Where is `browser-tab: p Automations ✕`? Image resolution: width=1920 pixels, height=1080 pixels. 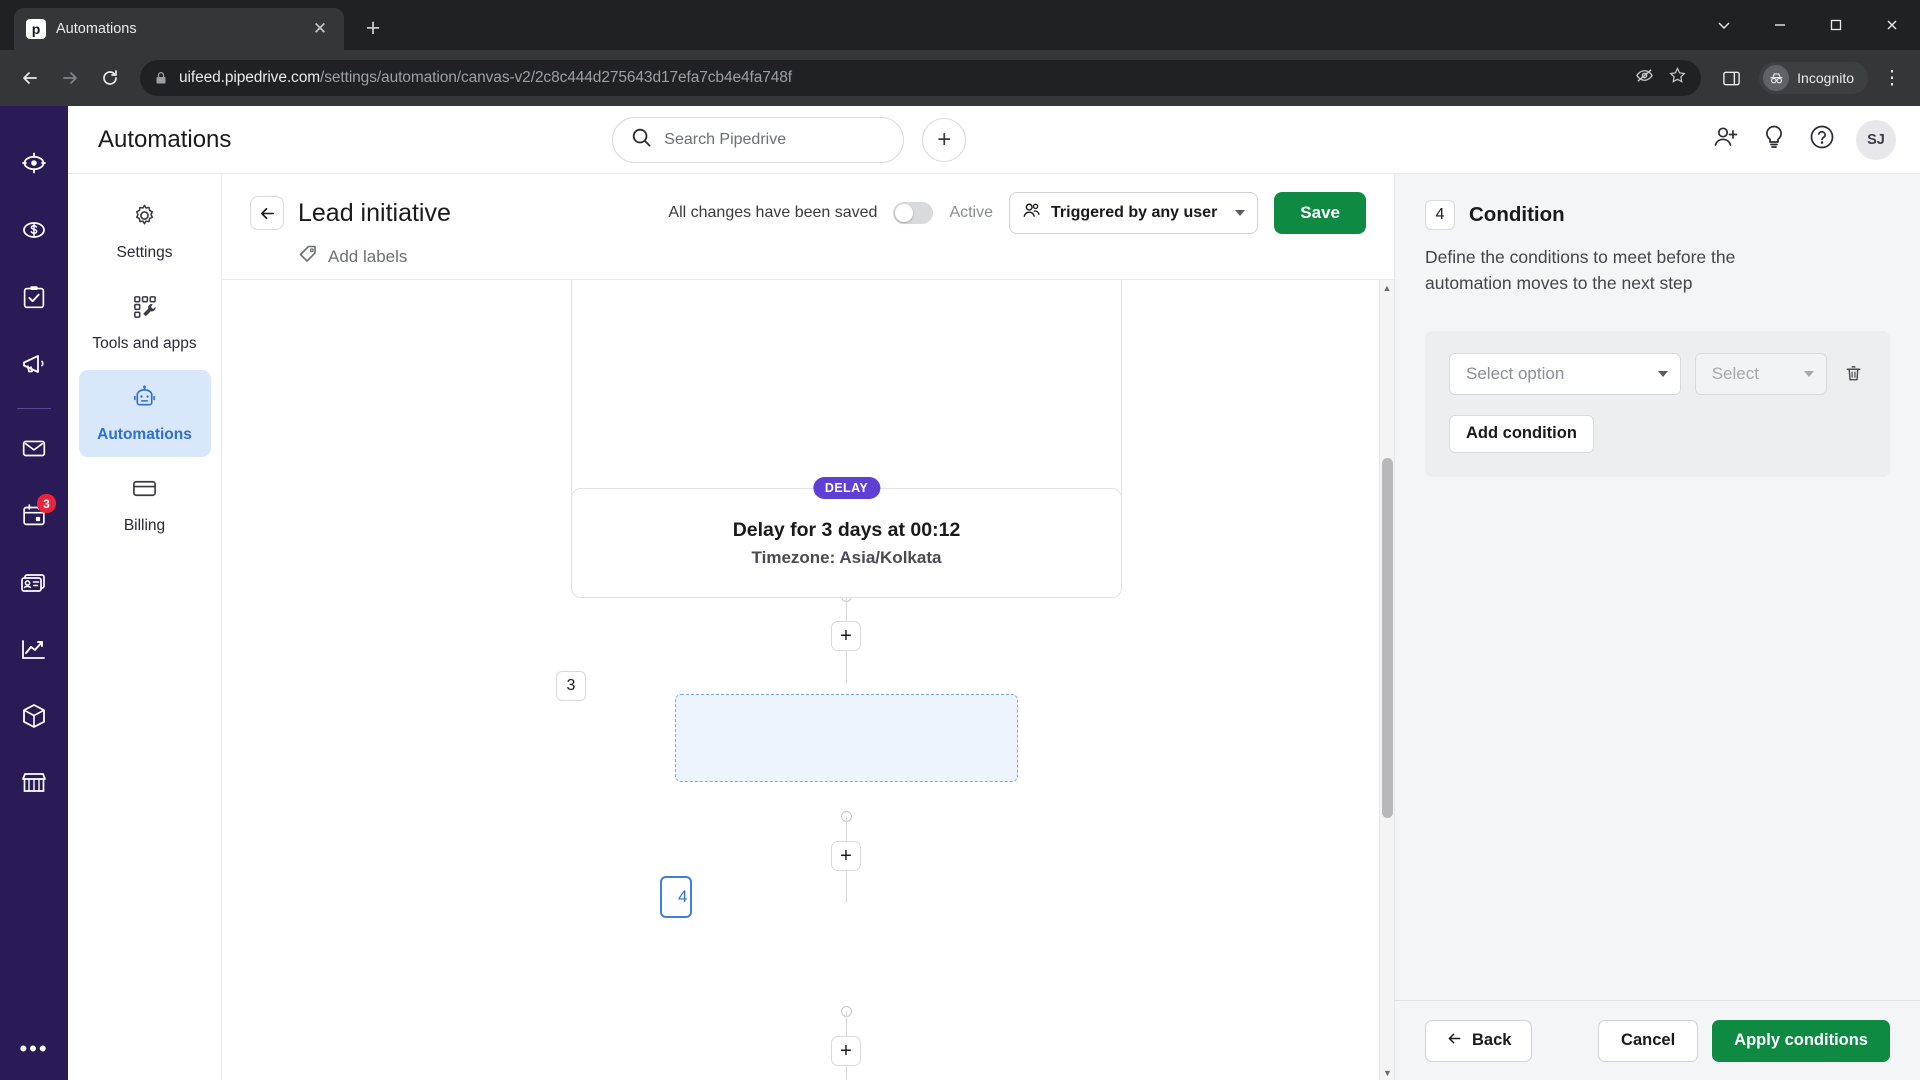
browser-tab: p Automations ✕ is located at coordinates (179, 29).